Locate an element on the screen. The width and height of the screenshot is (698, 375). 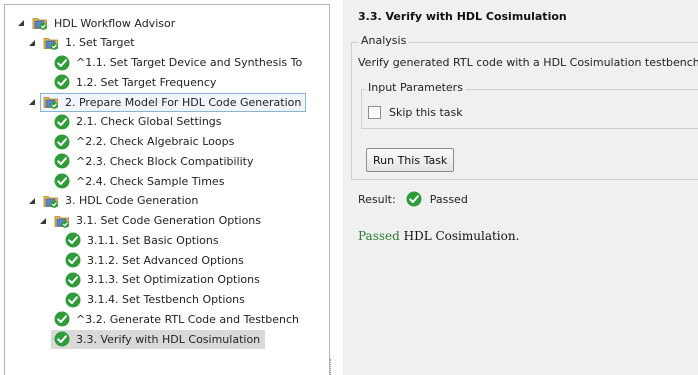
tree-item-content: 3.1.4. Set Testbench Options is located at coordinates (156, 299).